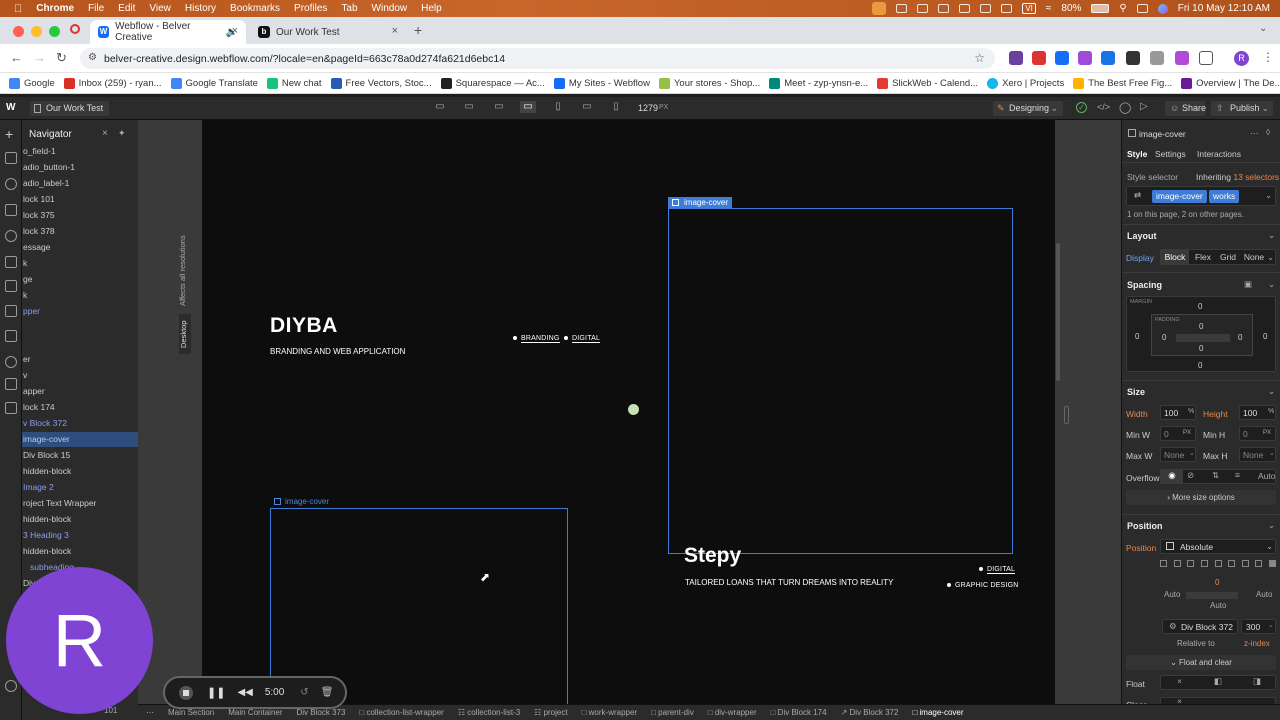 The height and width of the screenshot is (720, 1280). I want to click on position-right-value: Auto, so click(1264, 594).